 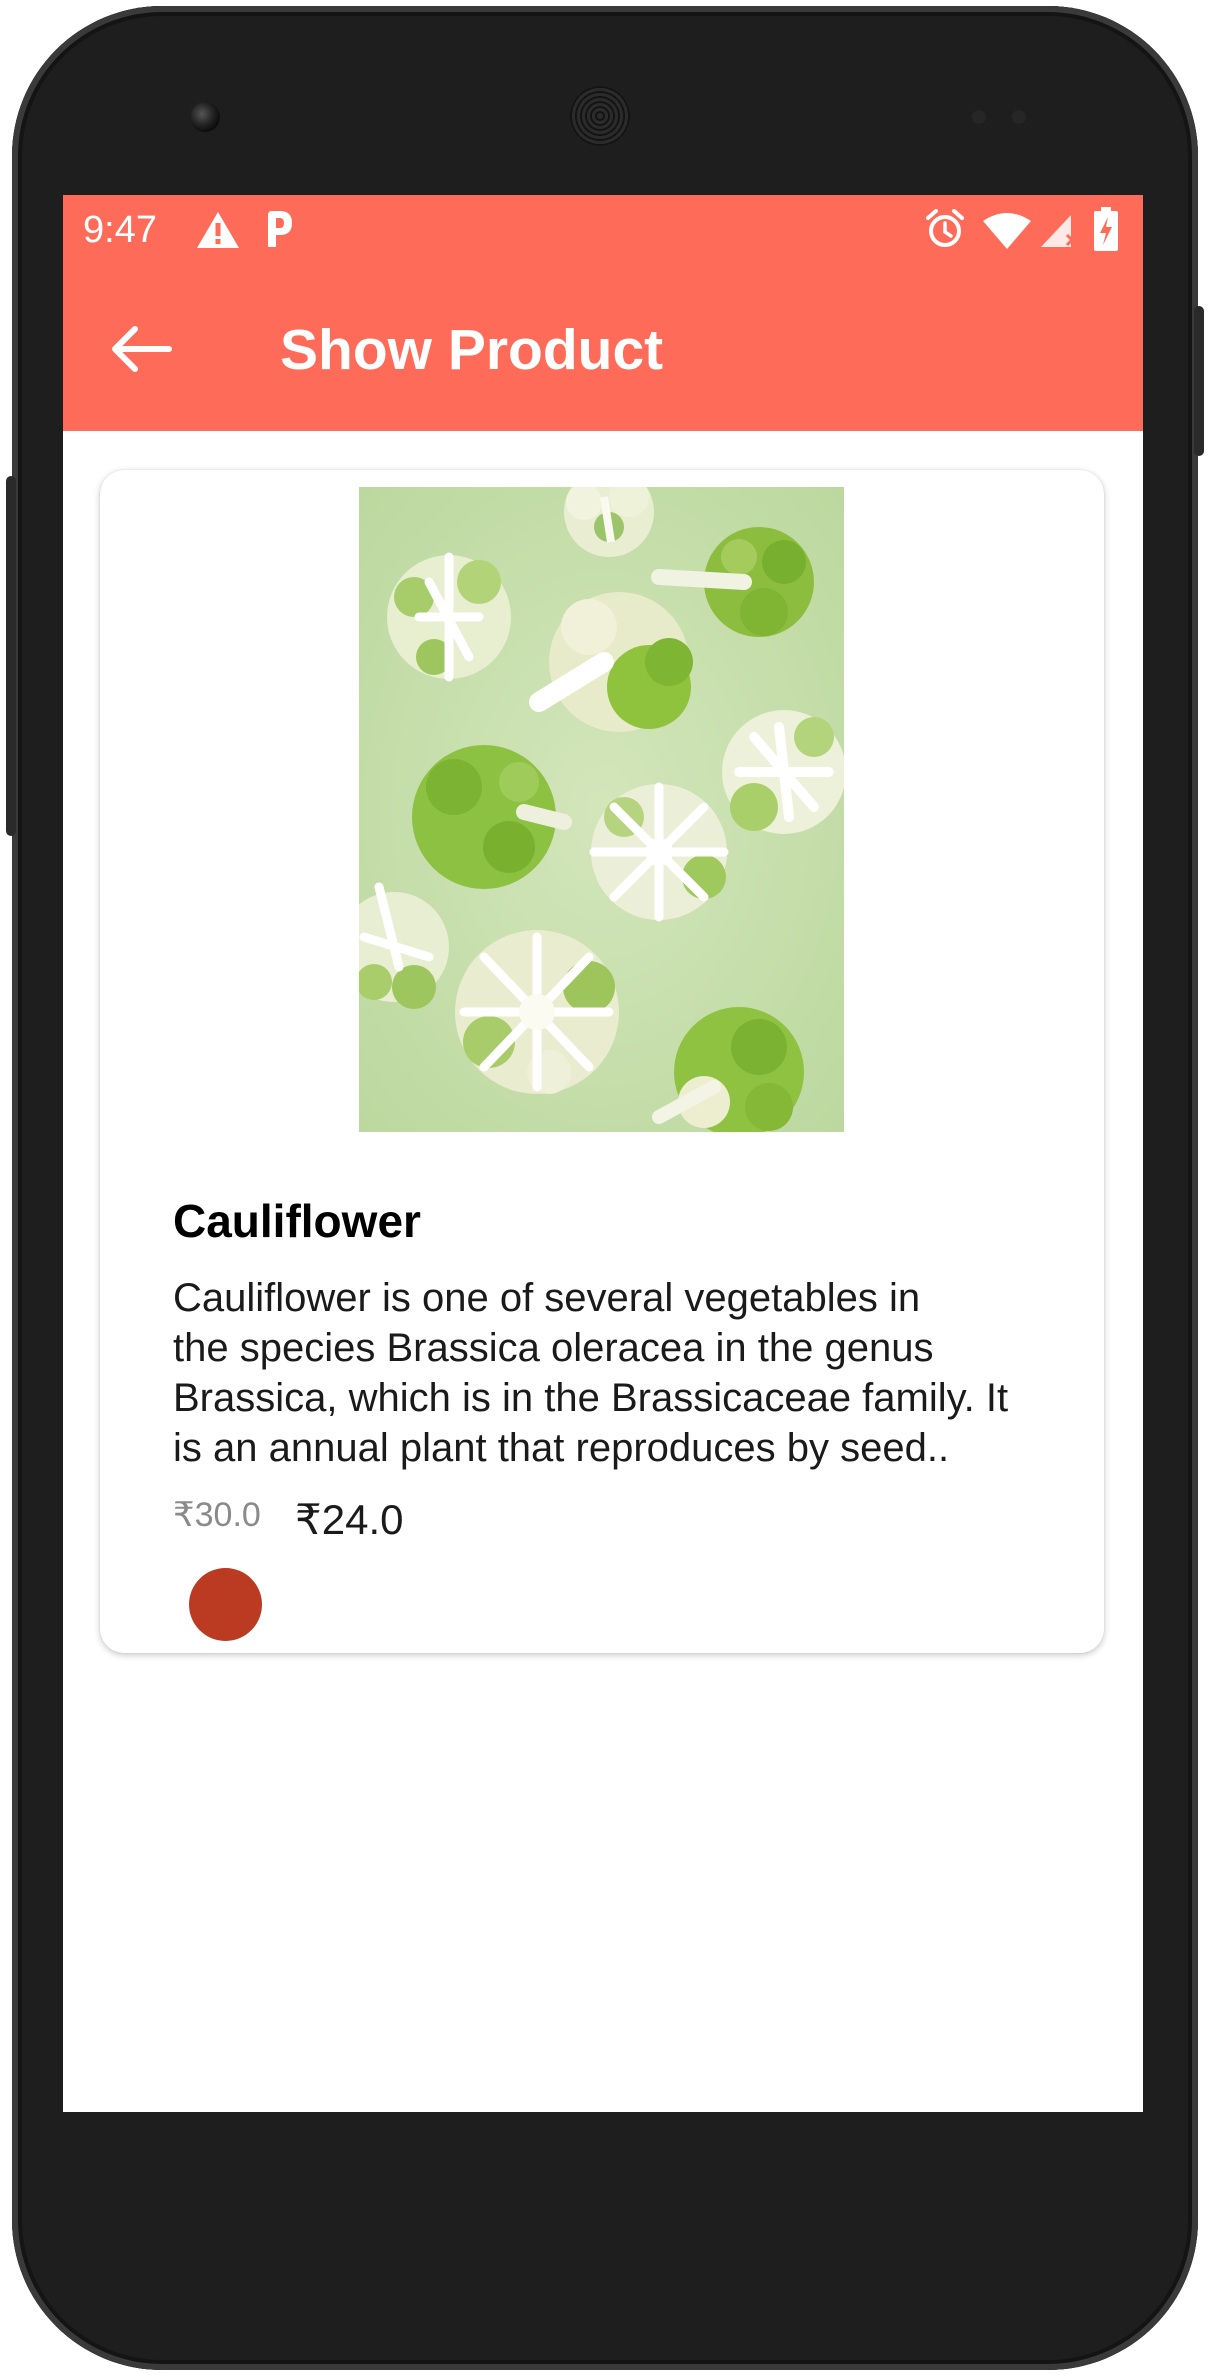 I want to click on cauliflower-photo, so click(x=601, y=809).